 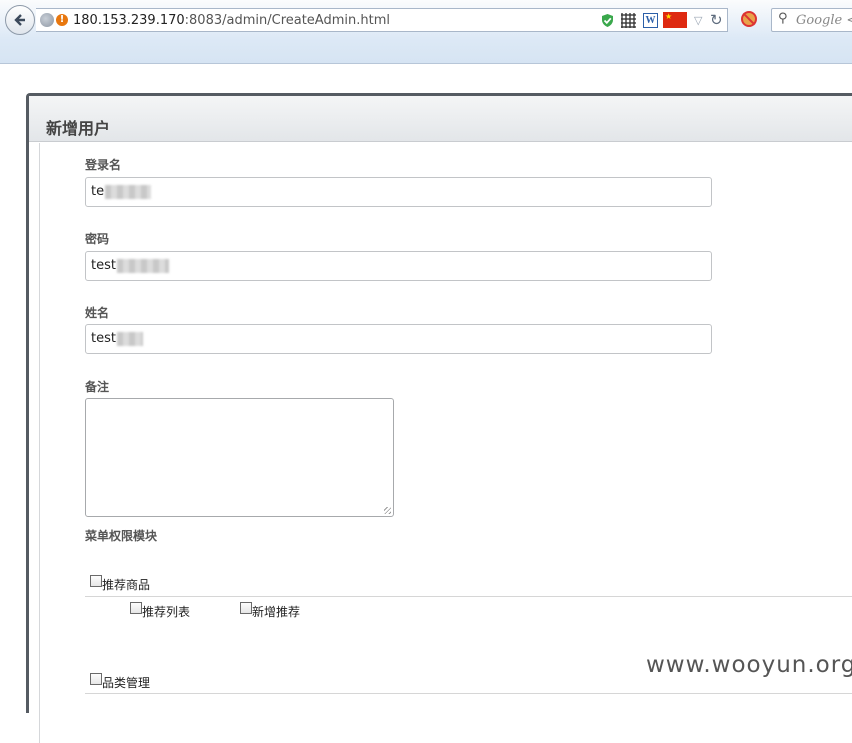 What do you see at coordinates (47, 20) in the screenshot?
I see `globe-icon` at bounding box center [47, 20].